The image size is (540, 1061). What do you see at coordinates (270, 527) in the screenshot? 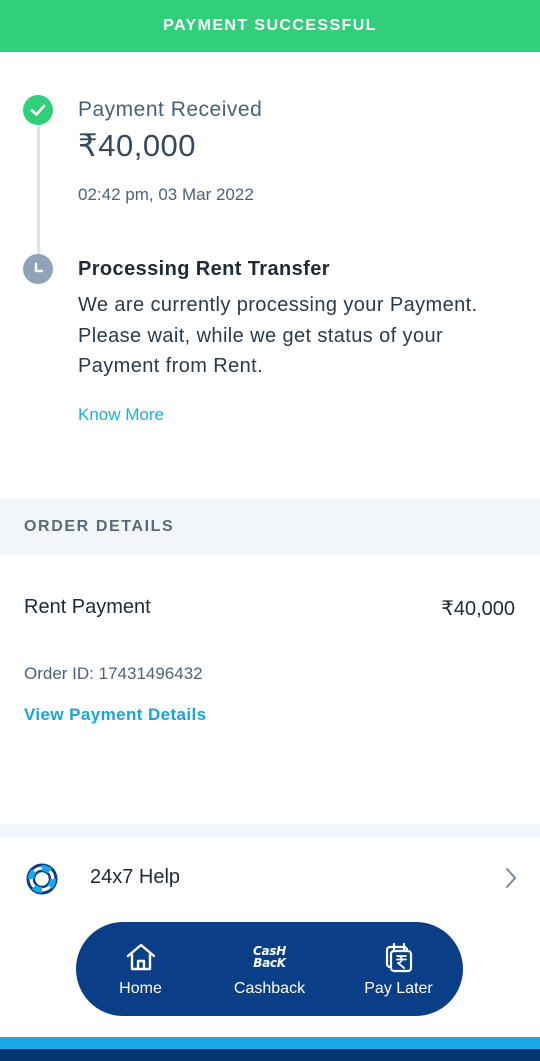
I see `order-details-header: ORDER DETAILS` at bounding box center [270, 527].